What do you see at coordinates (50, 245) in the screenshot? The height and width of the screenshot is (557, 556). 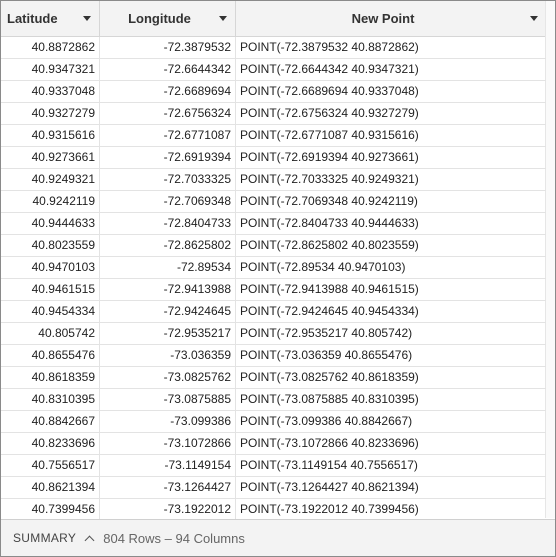 I see `latitude-cell: 40.8023559` at bounding box center [50, 245].